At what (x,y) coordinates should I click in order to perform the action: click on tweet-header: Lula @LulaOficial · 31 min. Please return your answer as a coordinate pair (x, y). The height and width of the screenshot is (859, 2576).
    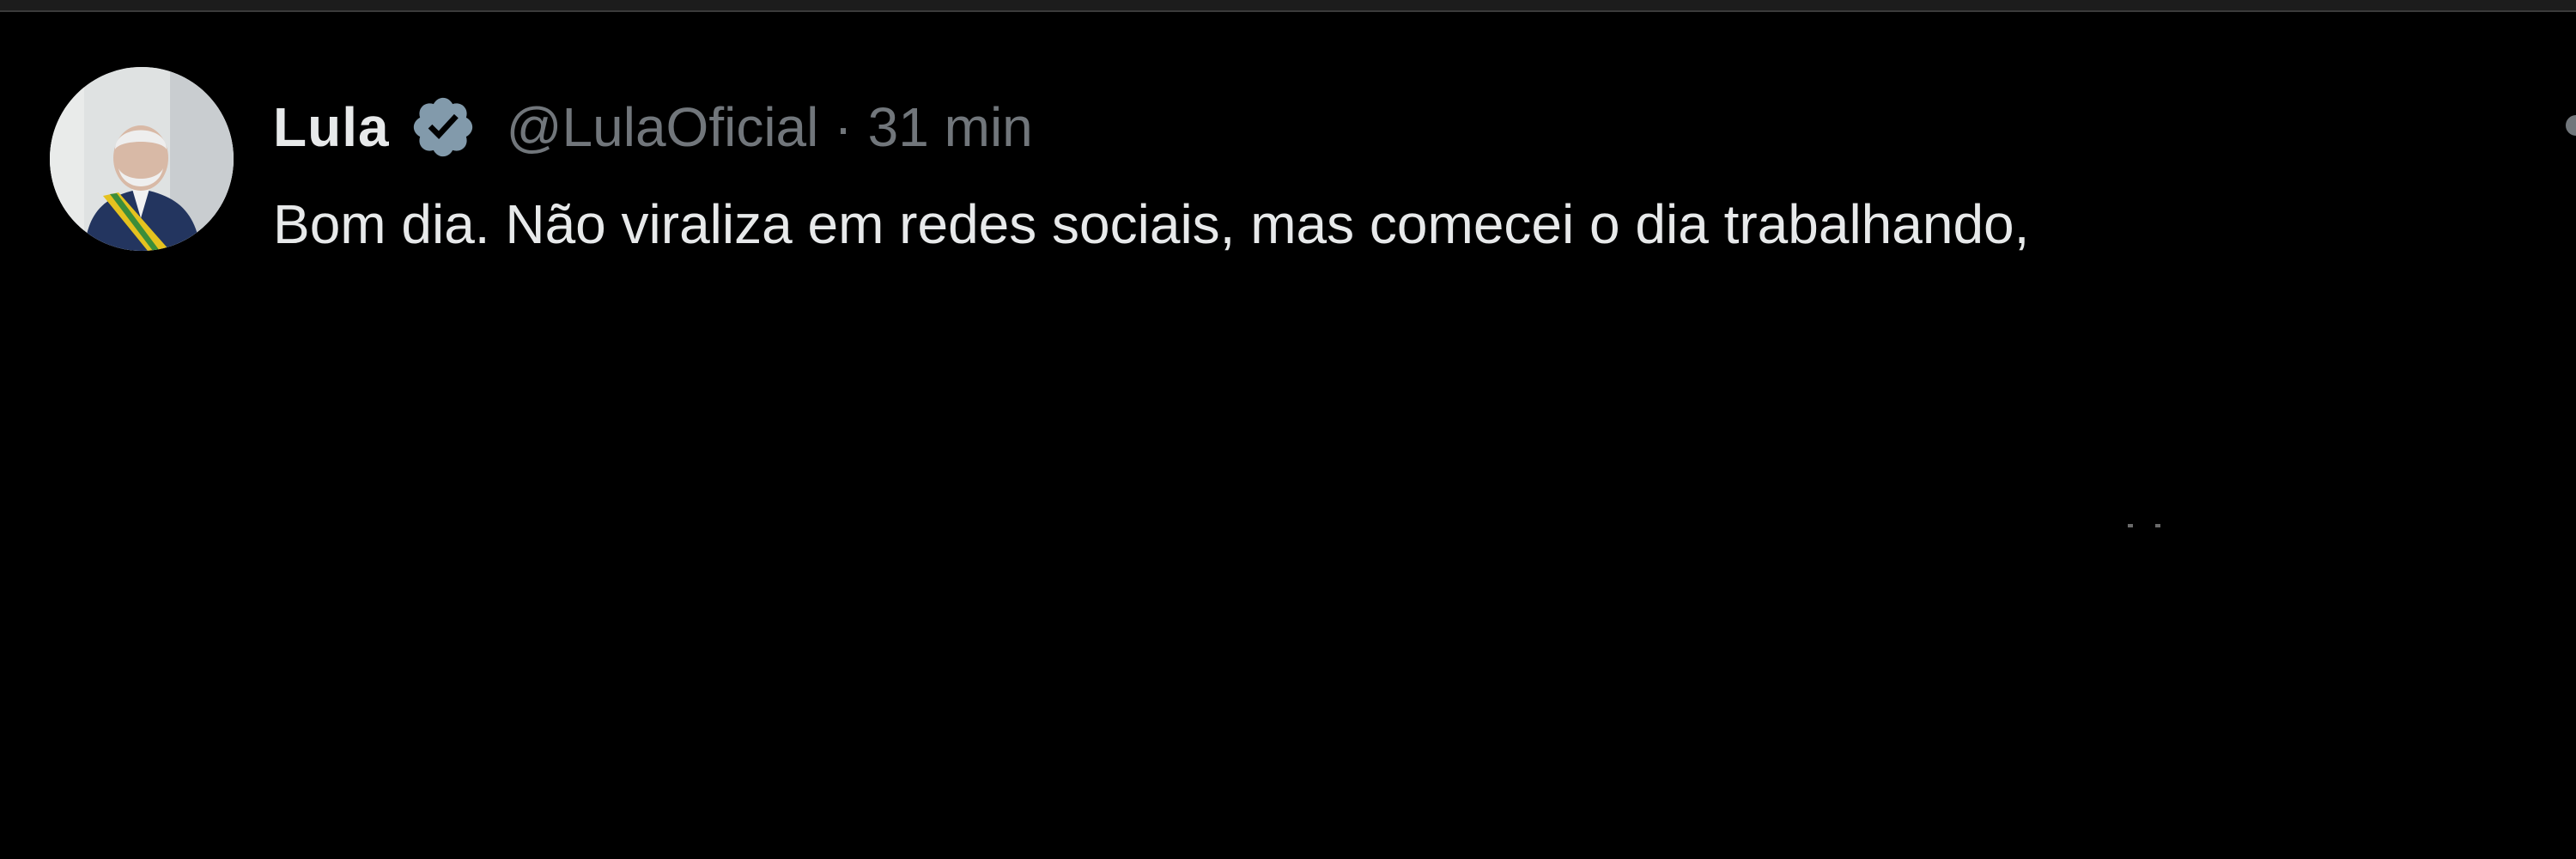
    Looking at the image, I should click on (653, 127).